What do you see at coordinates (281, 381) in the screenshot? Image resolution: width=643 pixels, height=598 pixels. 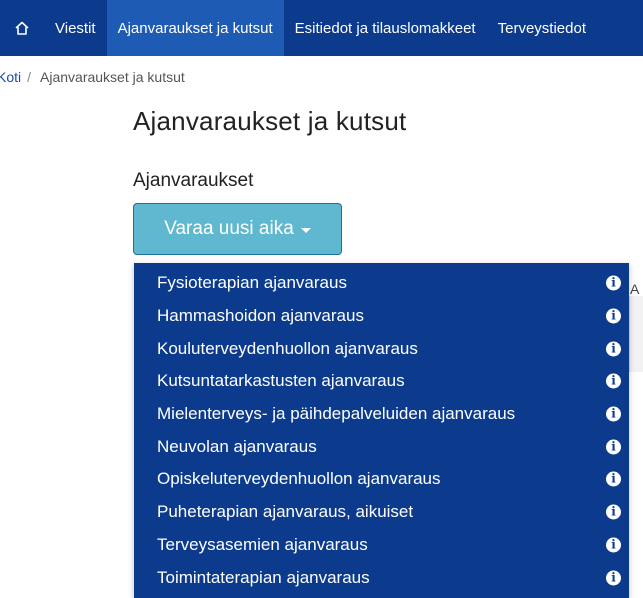 I see `menu-item-label: Kutsuntatarkastusten ajanvaraus` at bounding box center [281, 381].